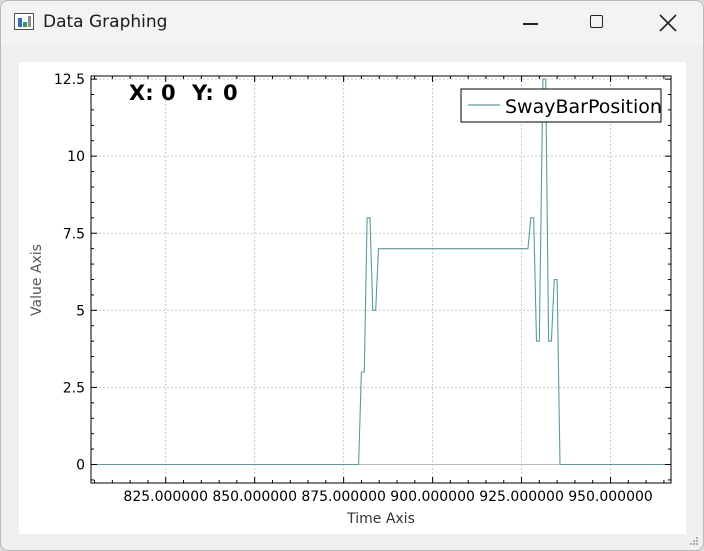 This screenshot has width=704, height=551. What do you see at coordinates (24, 21) in the screenshot?
I see `chart-app-icon` at bounding box center [24, 21].